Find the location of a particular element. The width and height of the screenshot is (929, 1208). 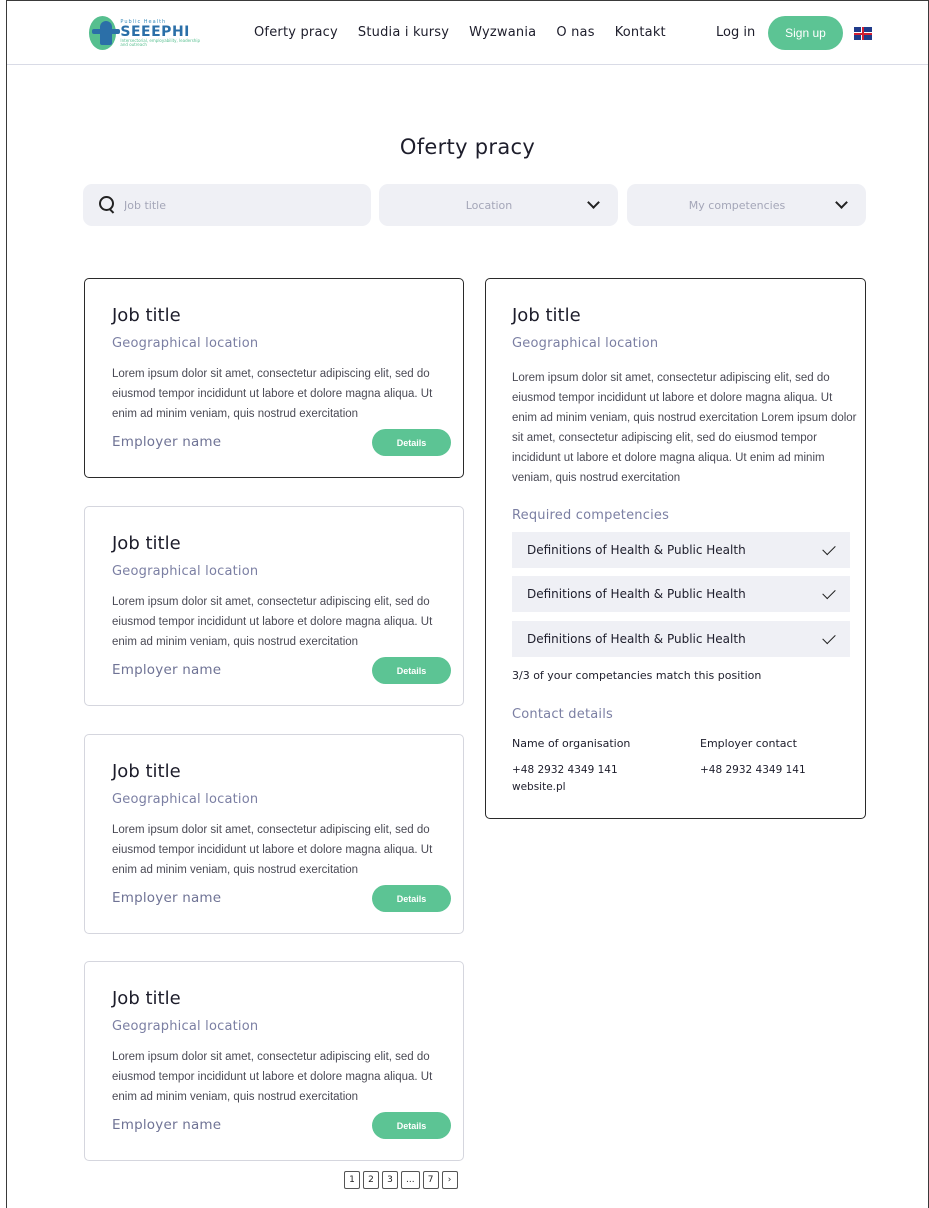

logo-title: SEEEPHI is located at coordinates (155, 31).